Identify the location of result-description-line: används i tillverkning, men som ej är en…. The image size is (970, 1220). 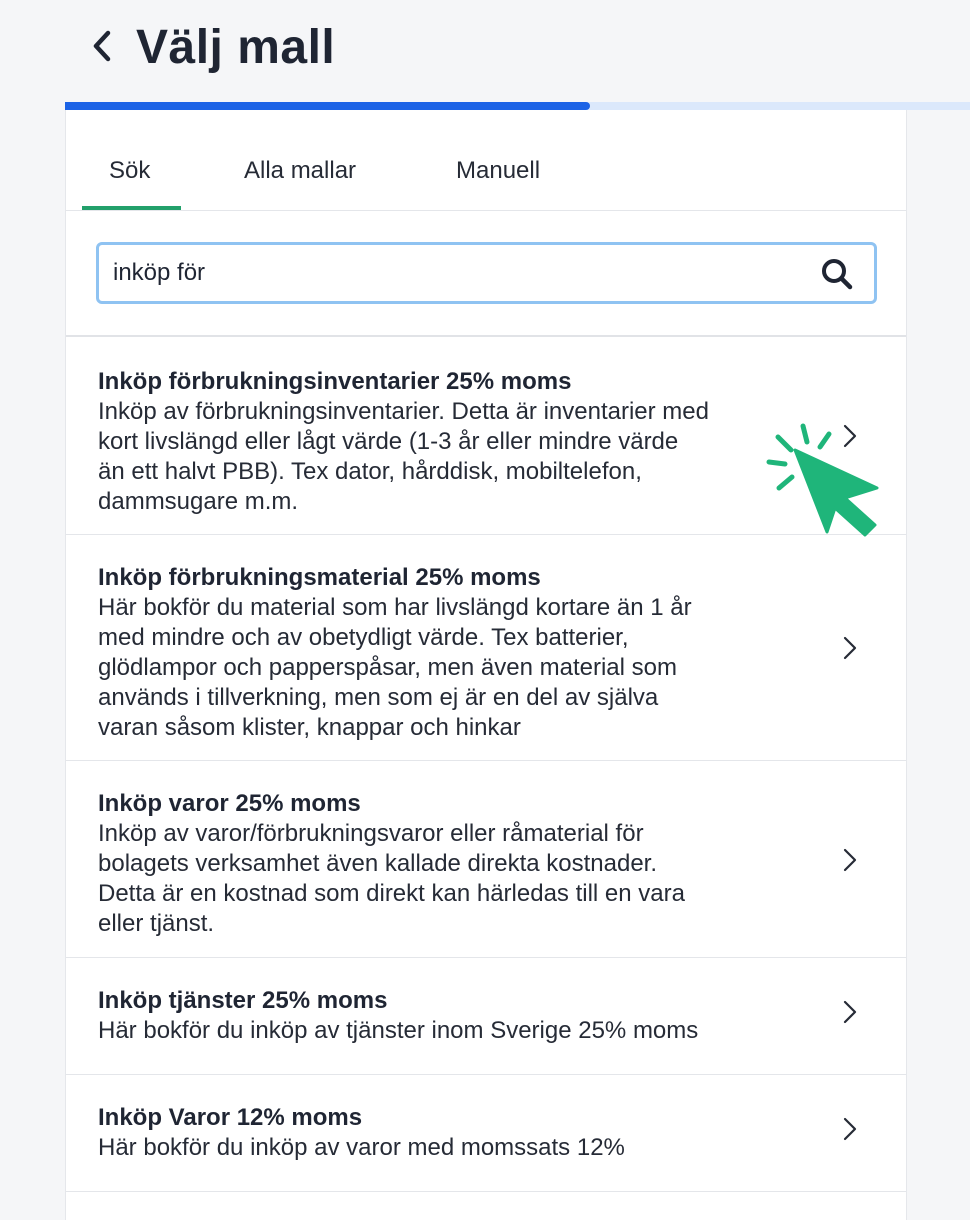
(378, 697).